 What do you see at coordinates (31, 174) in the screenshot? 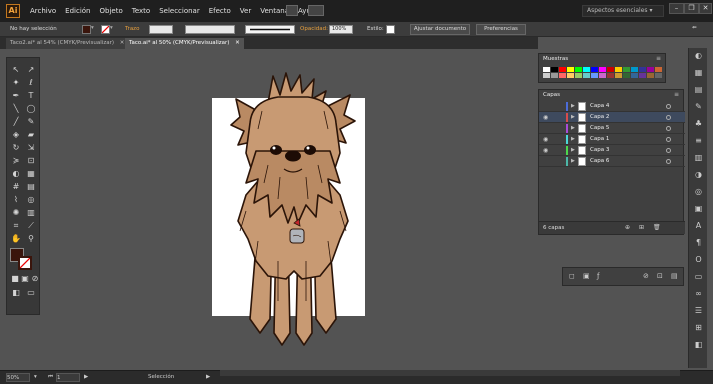
I see `perspective-icon: ▦` at bounding box center [31, 174].